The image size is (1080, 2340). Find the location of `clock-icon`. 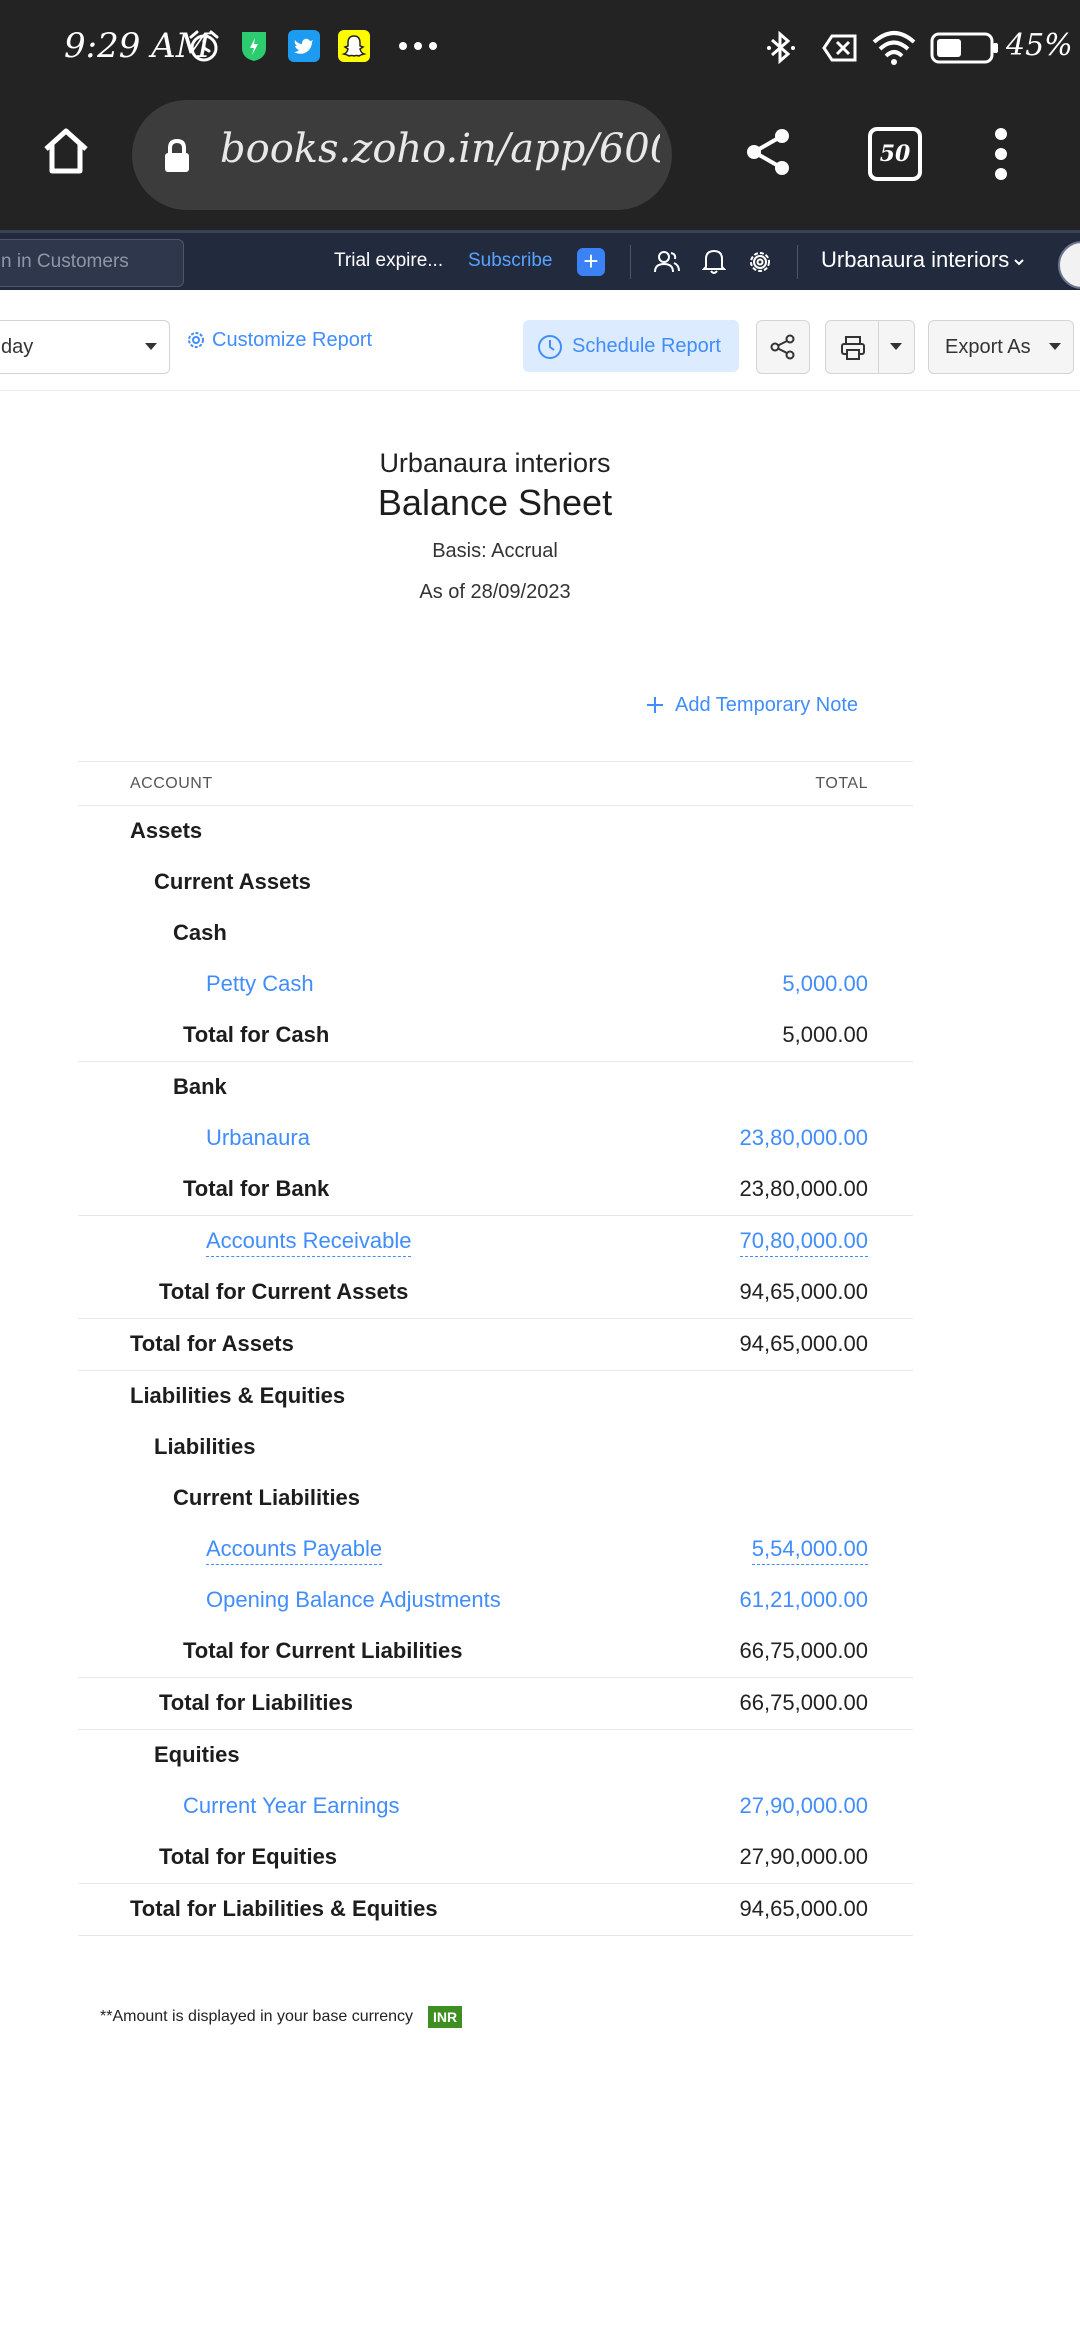

clock-icon is located at coordinates (550, 347).